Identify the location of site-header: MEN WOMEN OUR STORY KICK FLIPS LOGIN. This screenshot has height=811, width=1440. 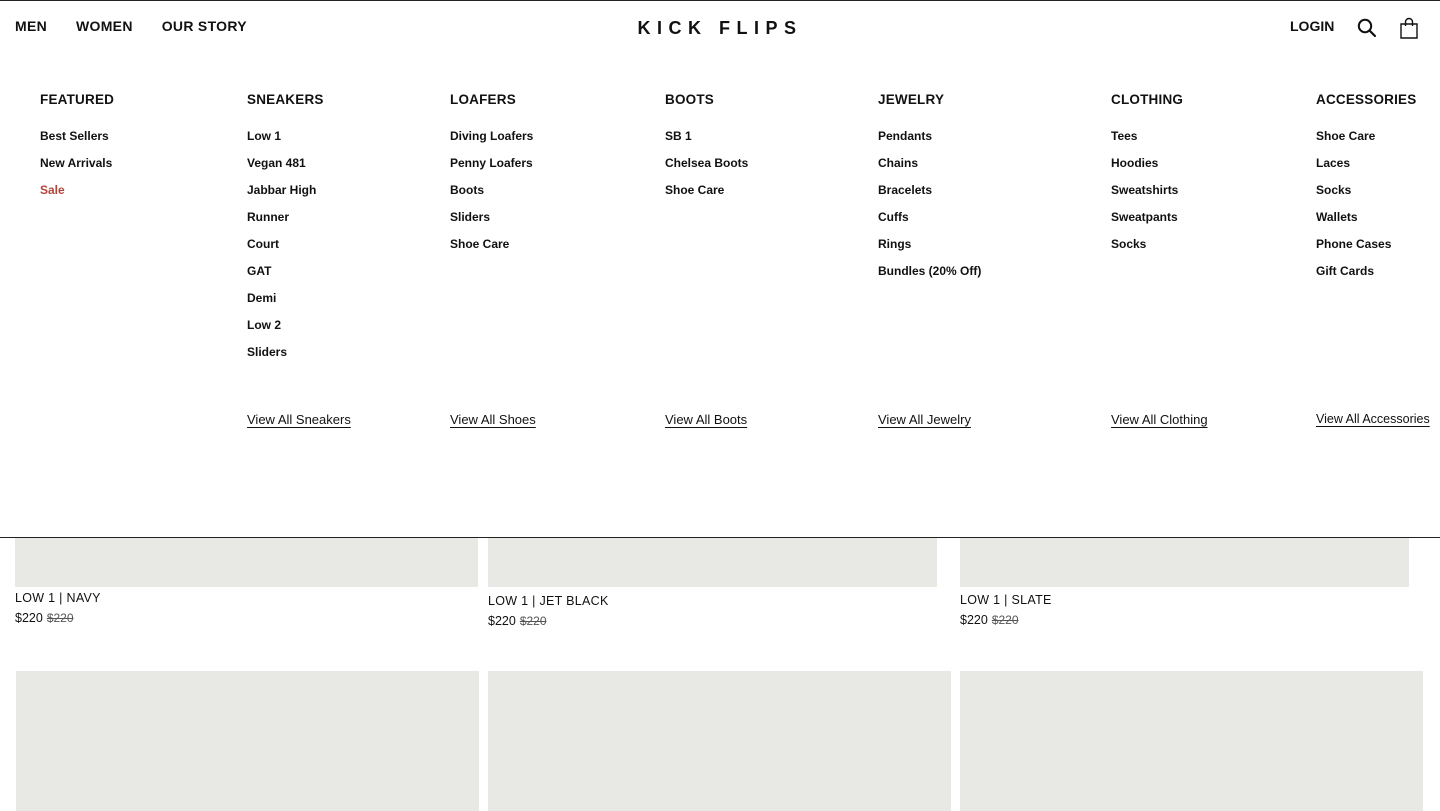
(720, 28).